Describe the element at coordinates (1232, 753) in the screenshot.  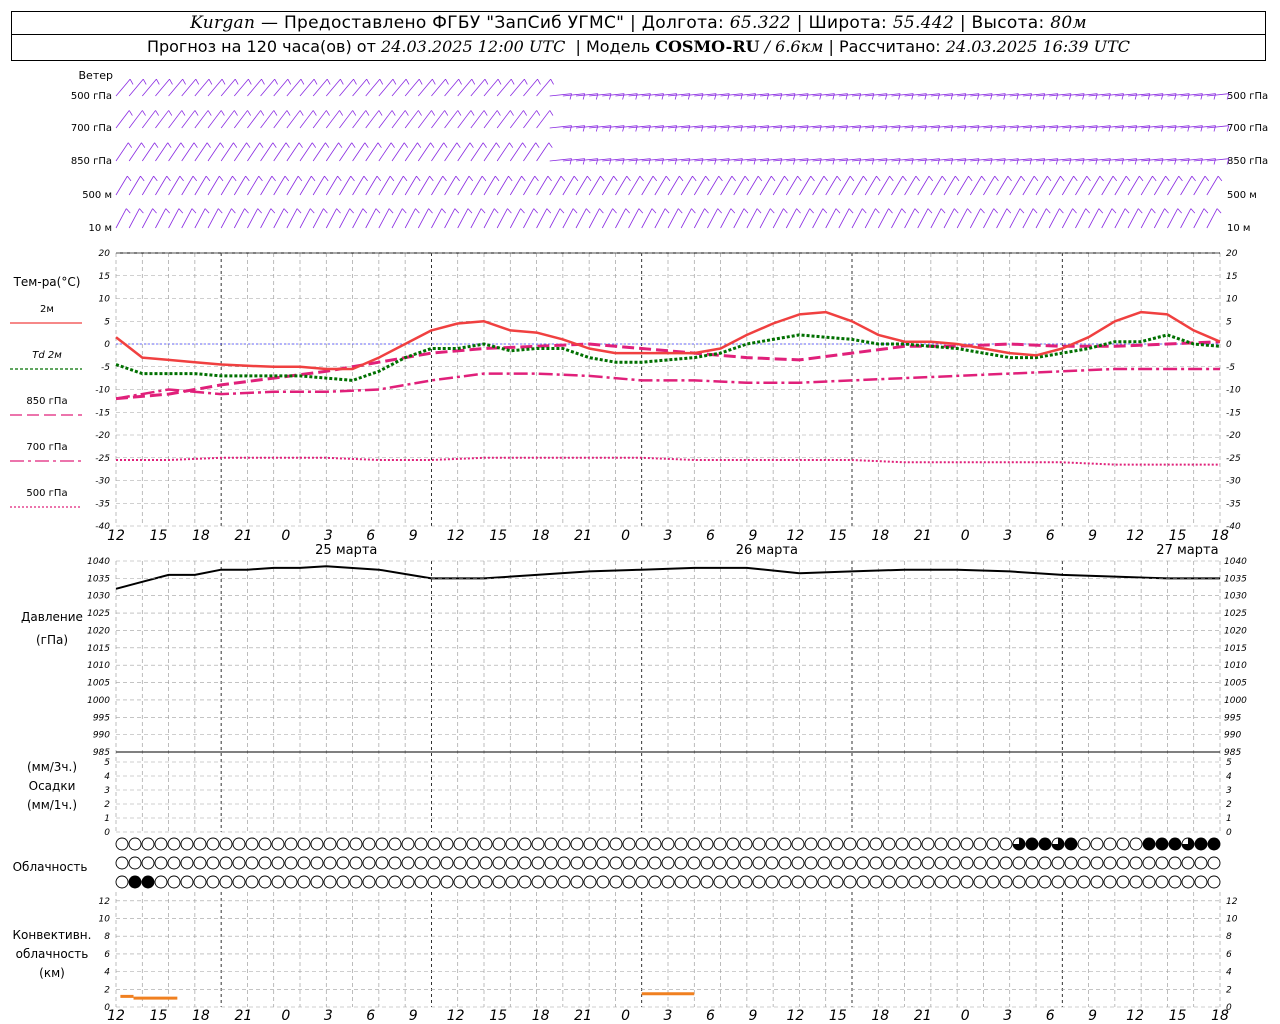
I see `pressure-tick-right: 985` at that location.